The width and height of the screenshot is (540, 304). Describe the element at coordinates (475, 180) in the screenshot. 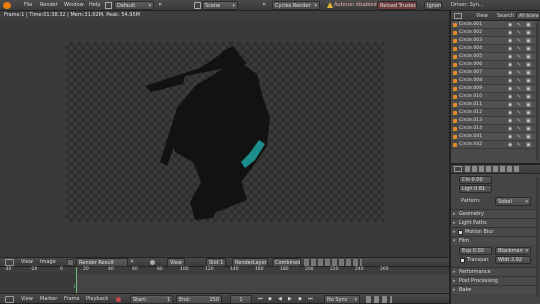

I see `clamp-direct-field: Clo 0.00` at that location.